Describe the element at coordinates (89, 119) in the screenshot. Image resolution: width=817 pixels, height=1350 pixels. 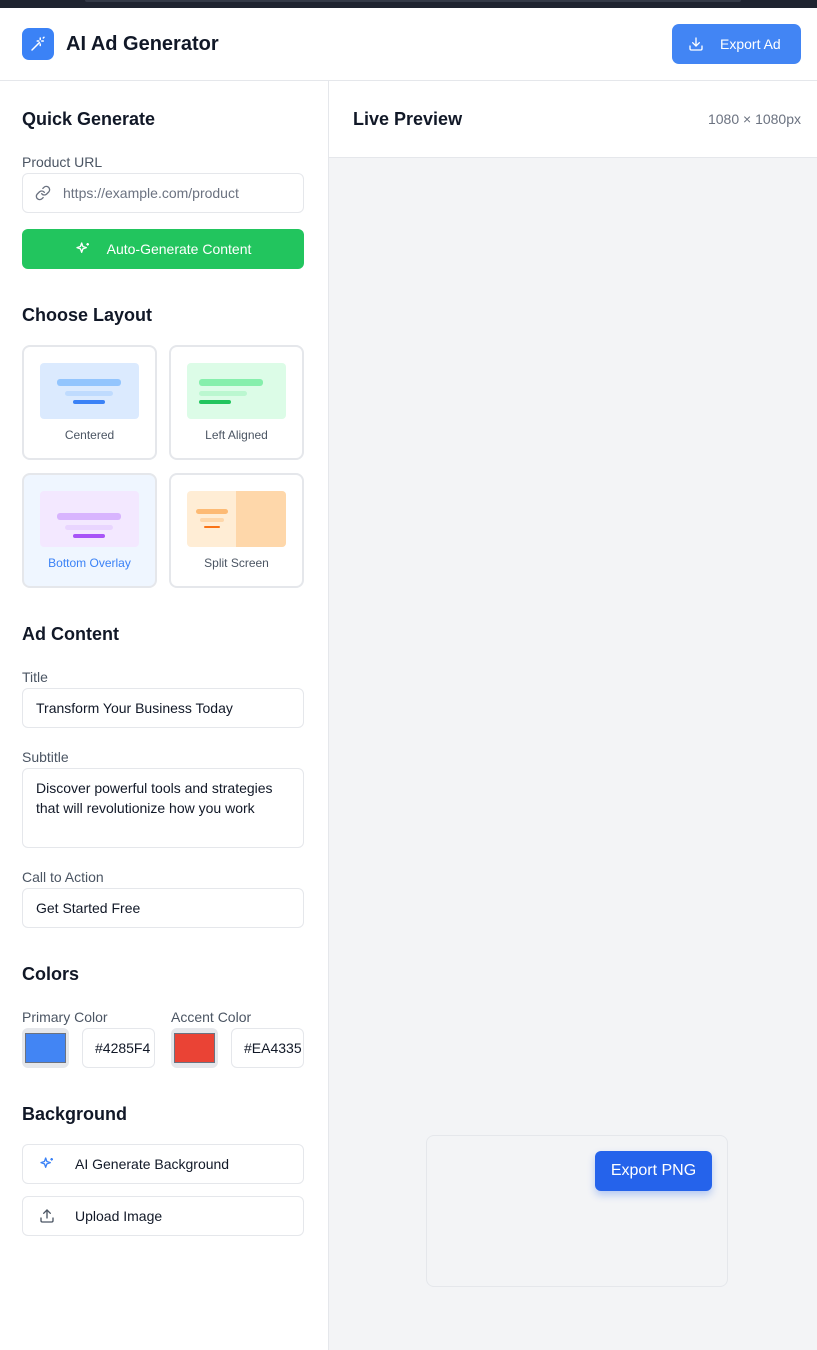
I see `quick-generate-title: Quick Generate` at that location.